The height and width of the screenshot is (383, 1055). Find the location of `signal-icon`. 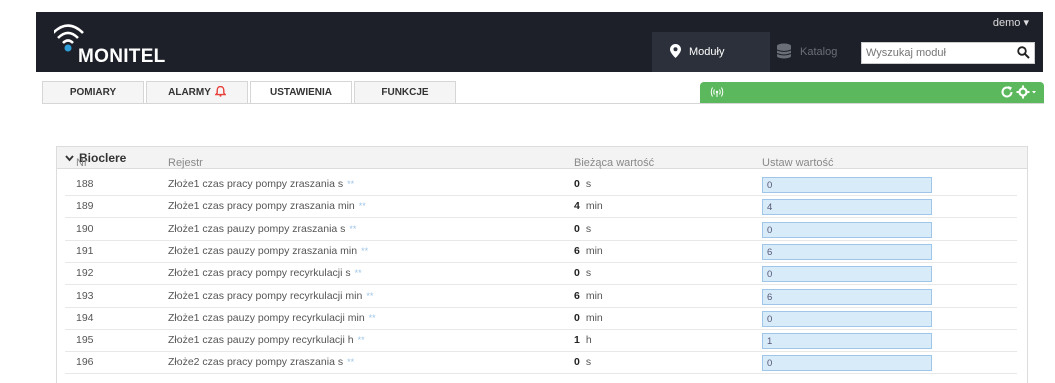

signal-icon is located at coordinates (717, 93).